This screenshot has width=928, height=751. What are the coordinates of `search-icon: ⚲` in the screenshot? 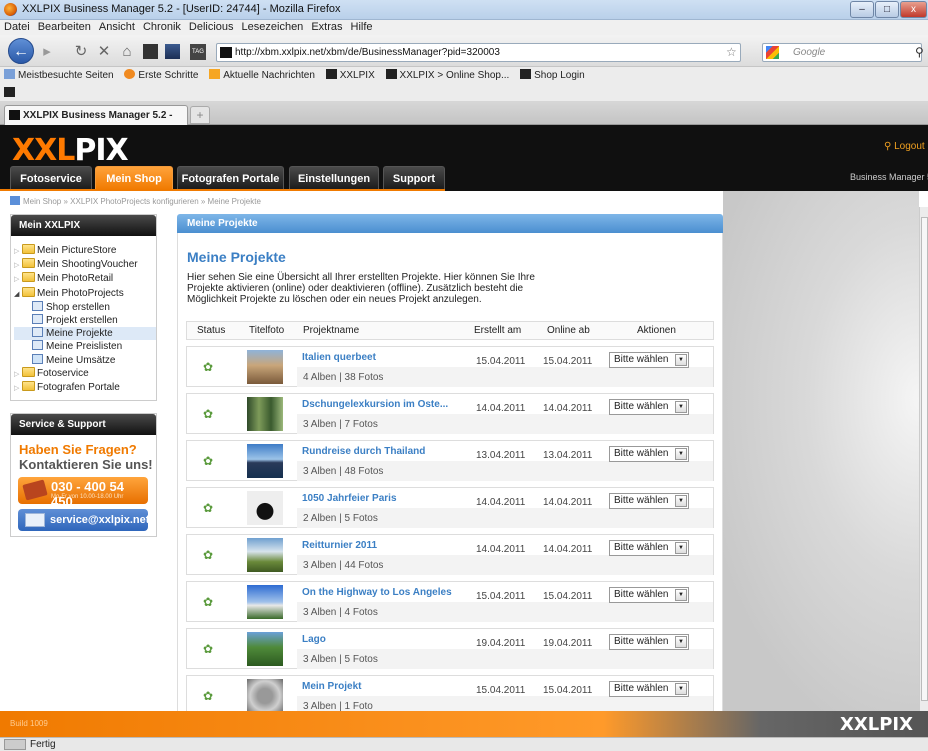 It's located at (919, 52).